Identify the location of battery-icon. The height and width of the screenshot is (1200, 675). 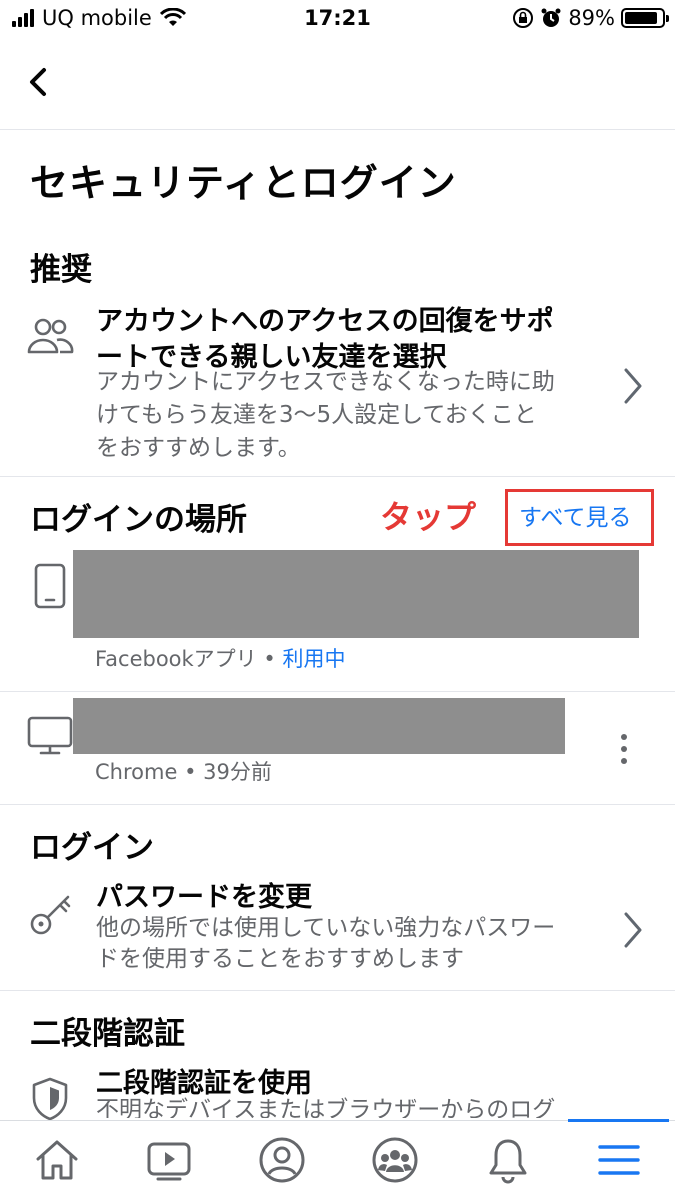
(645, 18).